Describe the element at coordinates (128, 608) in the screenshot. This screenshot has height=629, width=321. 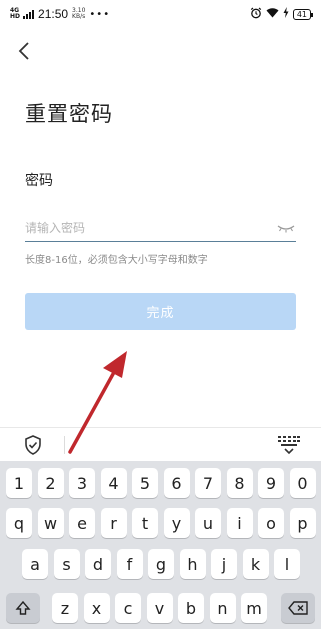
I see `key-c: c` at that location.